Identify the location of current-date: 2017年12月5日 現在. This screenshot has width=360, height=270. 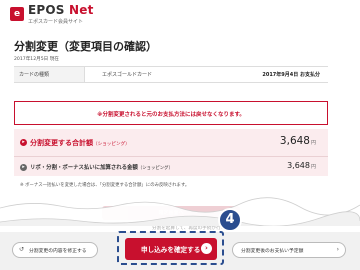
(36, 59).